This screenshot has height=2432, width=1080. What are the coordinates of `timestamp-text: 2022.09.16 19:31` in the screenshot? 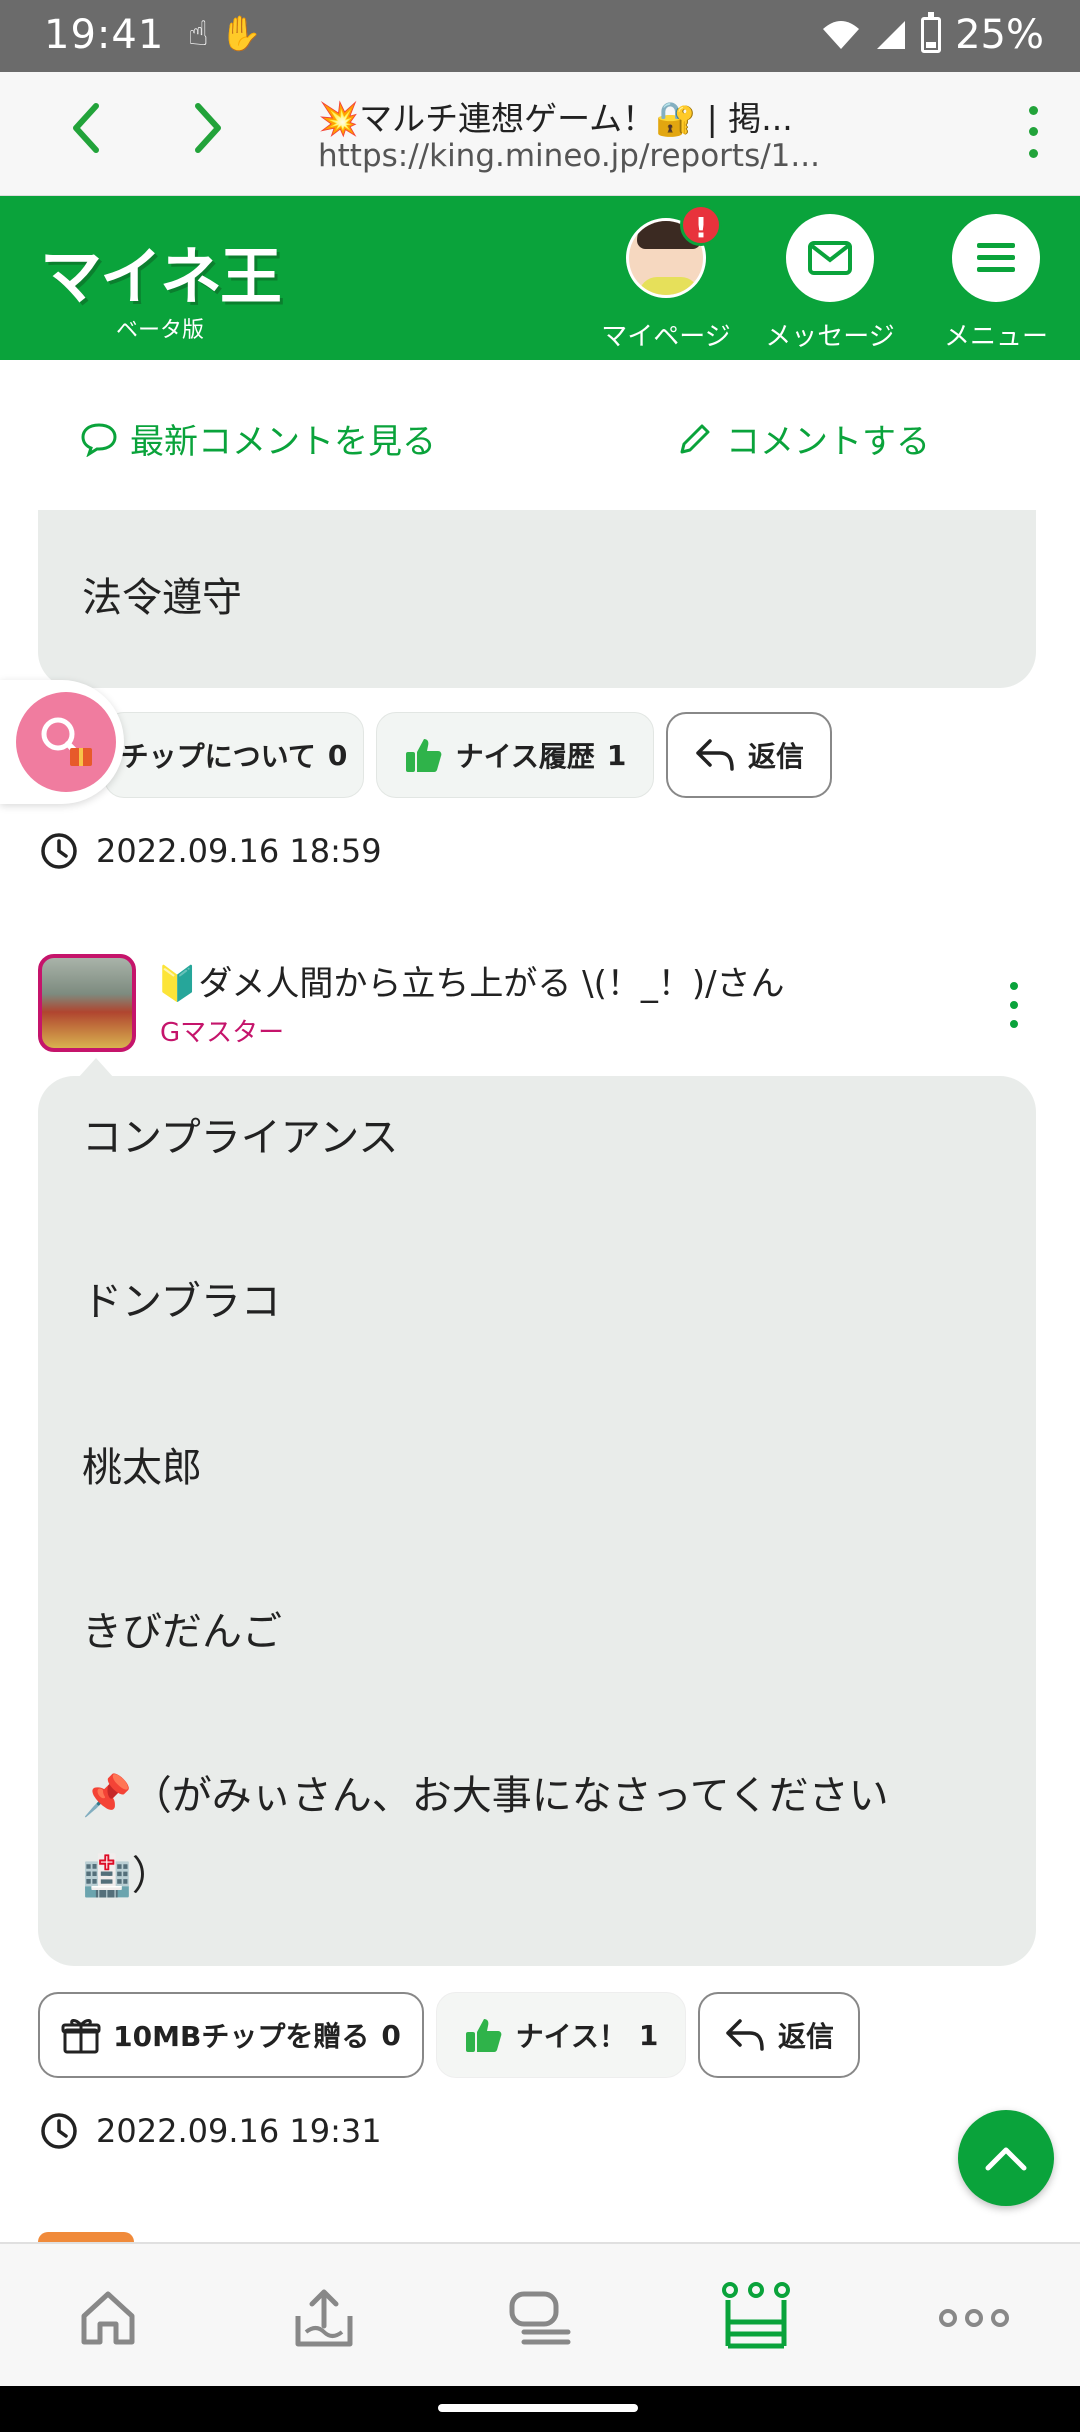 It's located at (239, 2131).